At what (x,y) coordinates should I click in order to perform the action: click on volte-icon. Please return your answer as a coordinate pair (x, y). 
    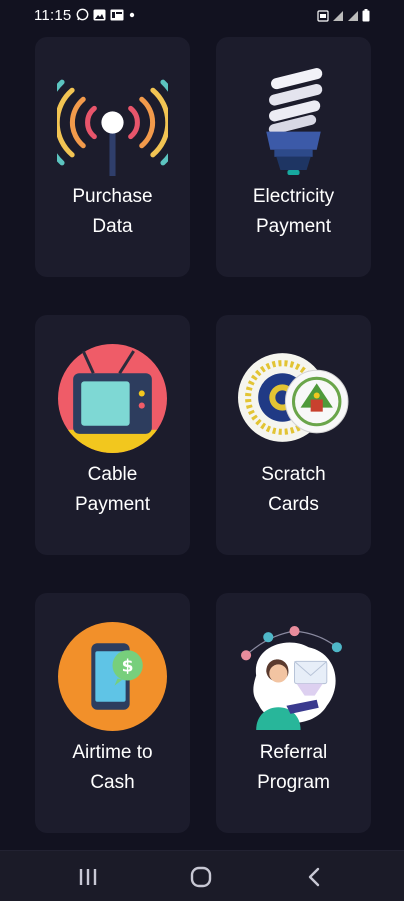
    Looking at the image, I should click on (323, 15).